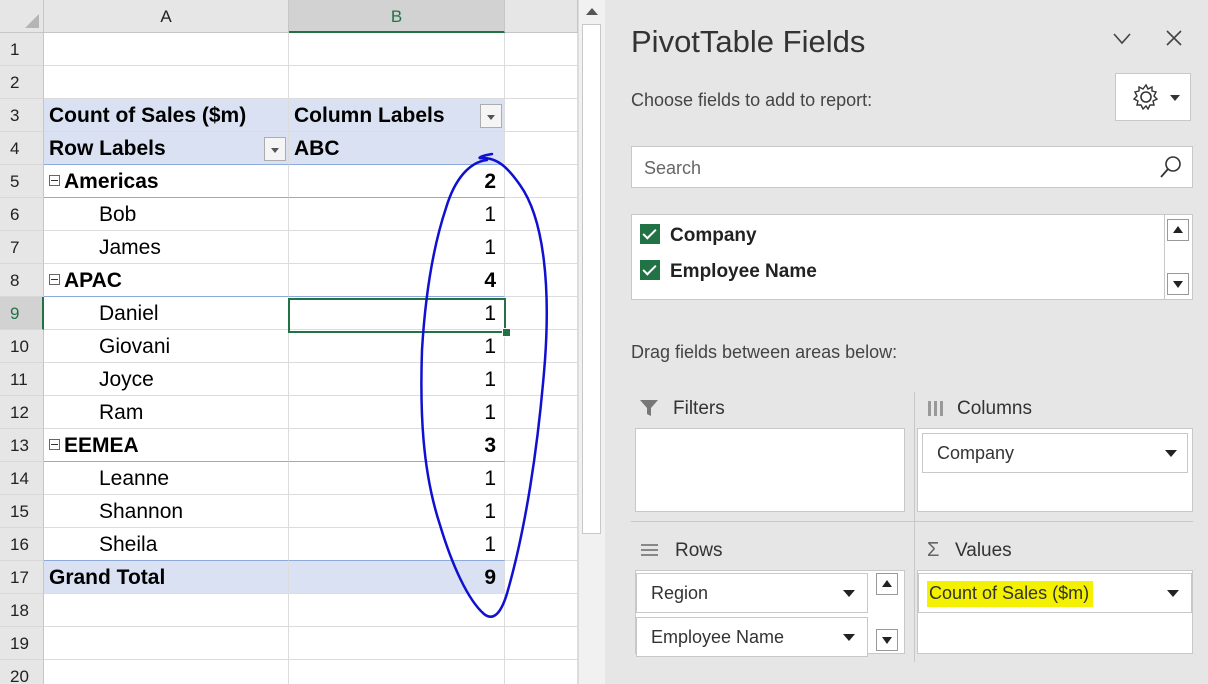 The image size is (1208, 684). What do you see at coordinates (397, 672) in the screenshot?
I see `cell-b20` at bounding box center [397, 672].